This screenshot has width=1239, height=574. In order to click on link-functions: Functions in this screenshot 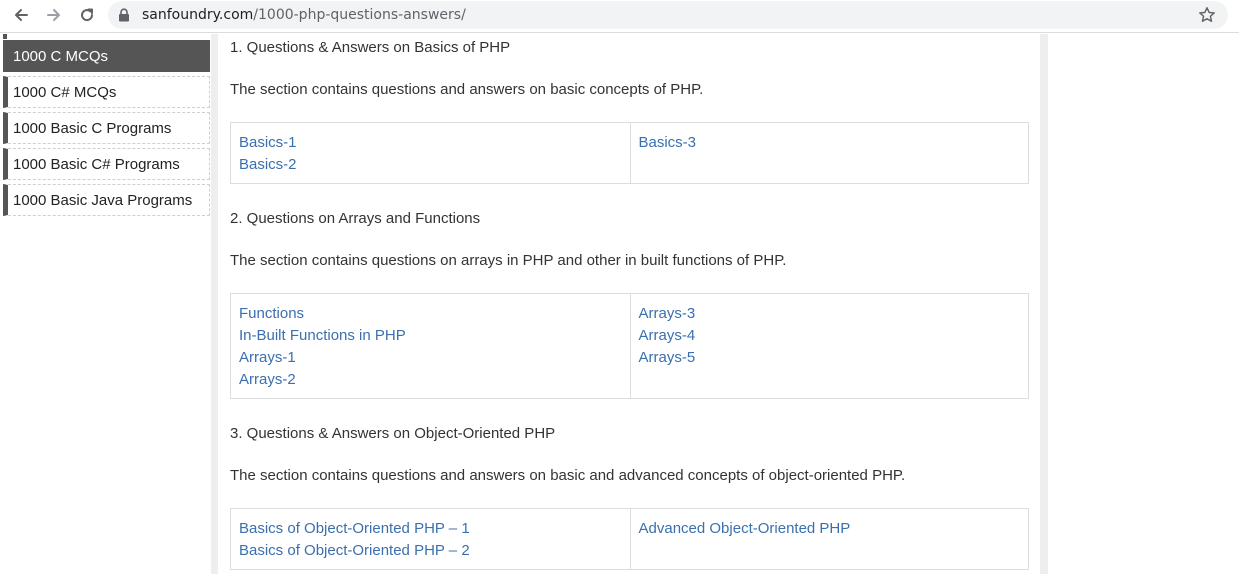, I will do `click(430, 314)`.